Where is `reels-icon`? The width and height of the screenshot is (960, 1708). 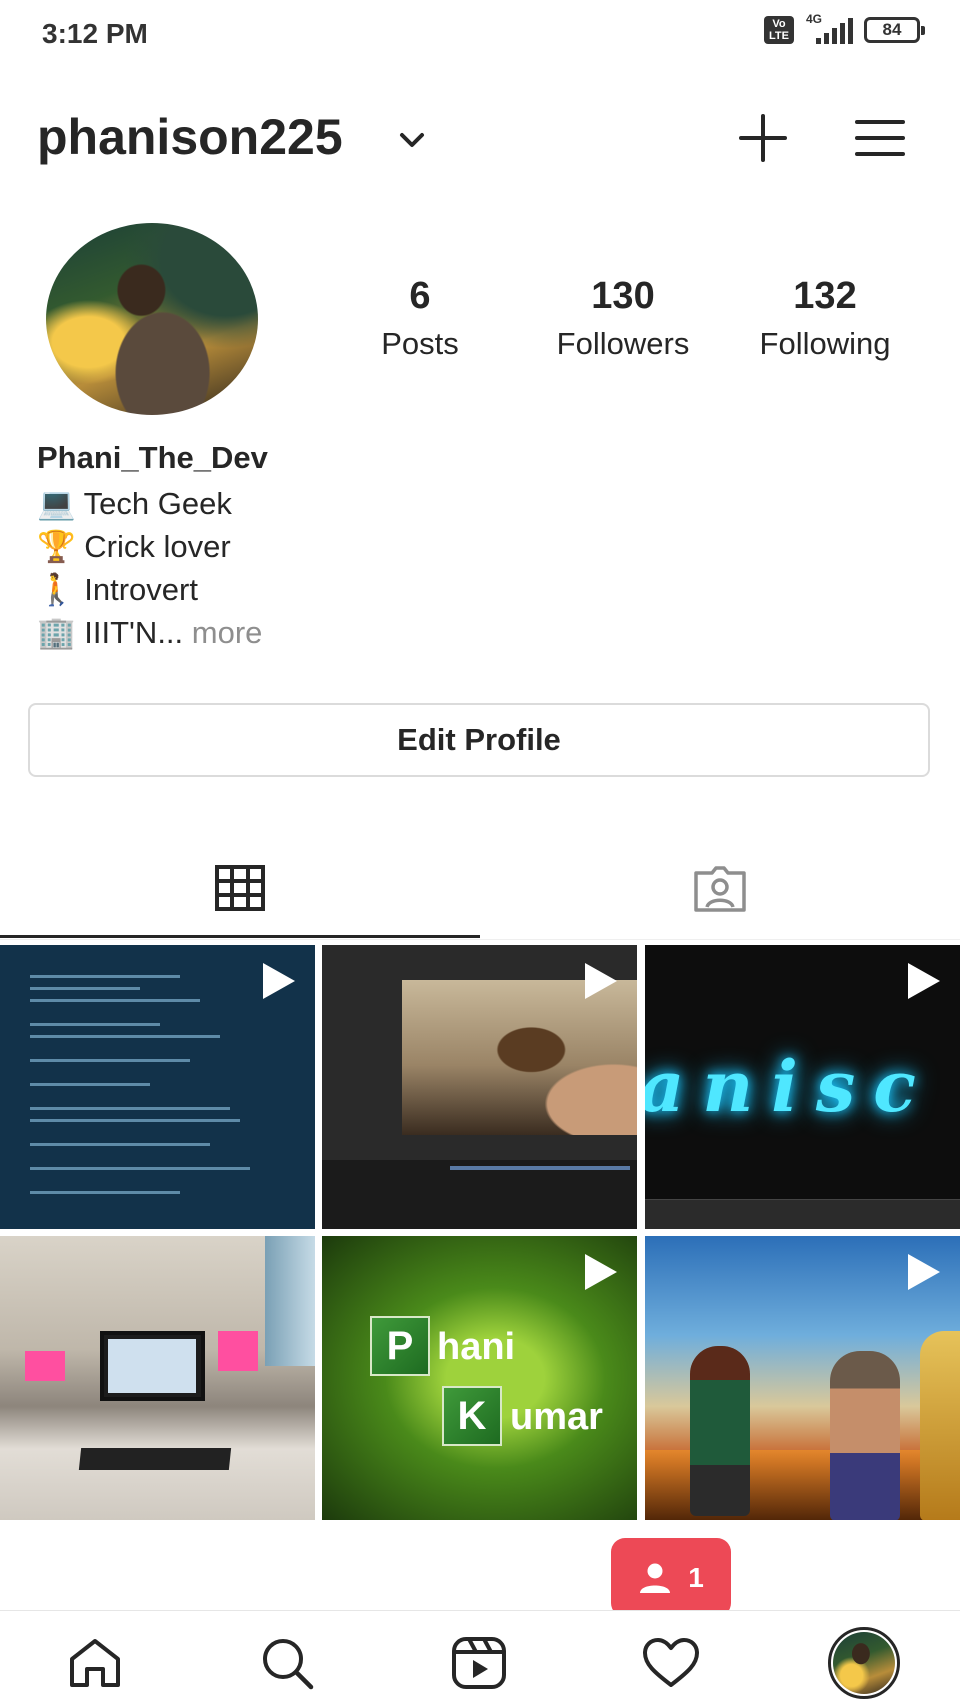
reels-icon is located at coordinates (479, 1663).